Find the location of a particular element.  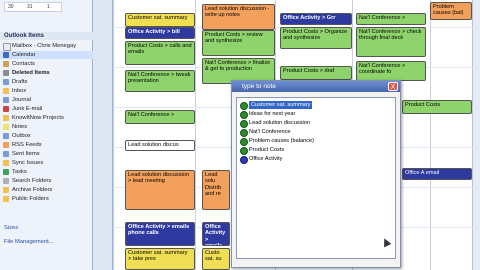

list-item: Lead solution discussion is located at coordinates (315, 123).